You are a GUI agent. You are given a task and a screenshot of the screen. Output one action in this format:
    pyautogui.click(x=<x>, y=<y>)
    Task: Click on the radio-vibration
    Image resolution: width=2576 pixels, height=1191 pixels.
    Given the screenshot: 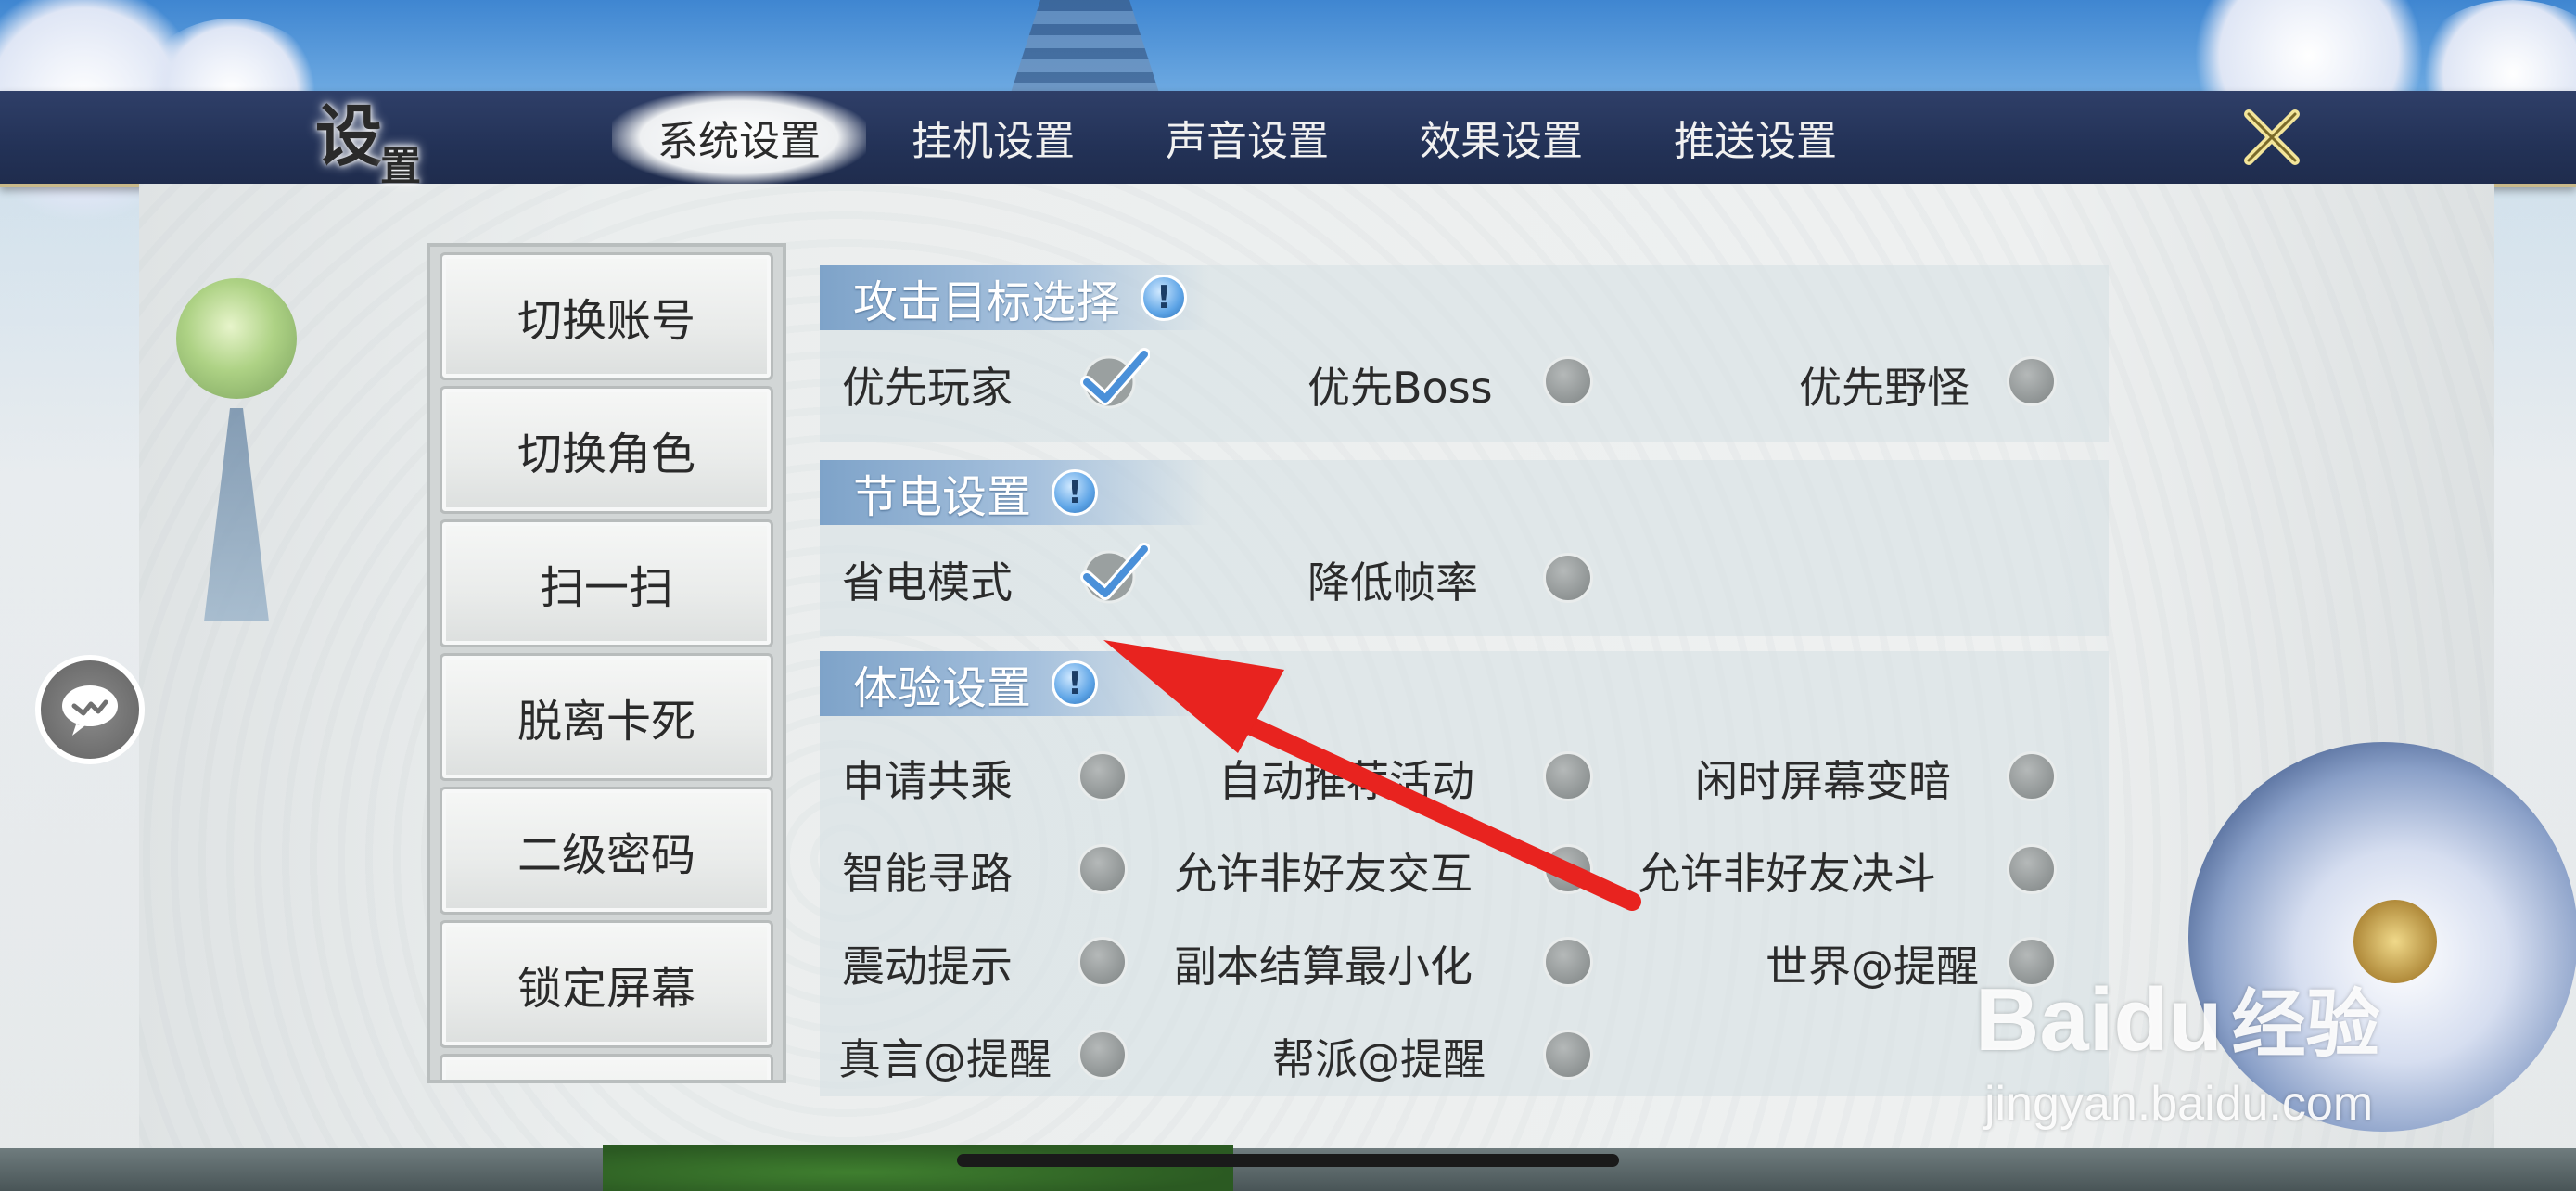 What is the action you would take?
    pyautogui.click(x=1103, y=962)
    